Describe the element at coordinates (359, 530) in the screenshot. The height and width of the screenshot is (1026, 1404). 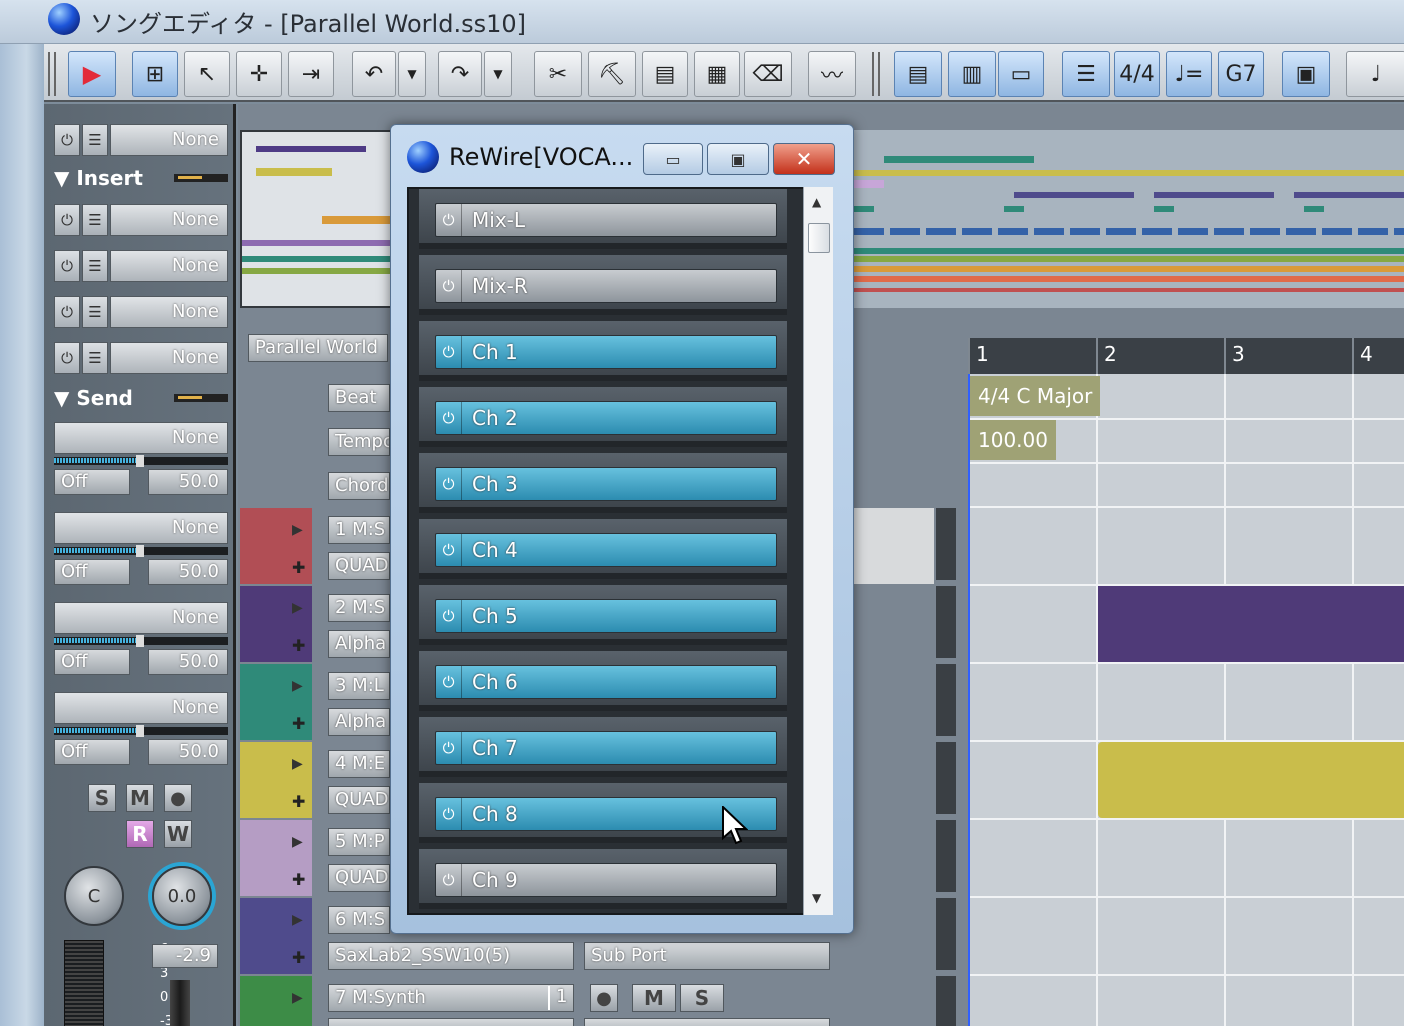
I see `track-name: 1 M:S` at that location.